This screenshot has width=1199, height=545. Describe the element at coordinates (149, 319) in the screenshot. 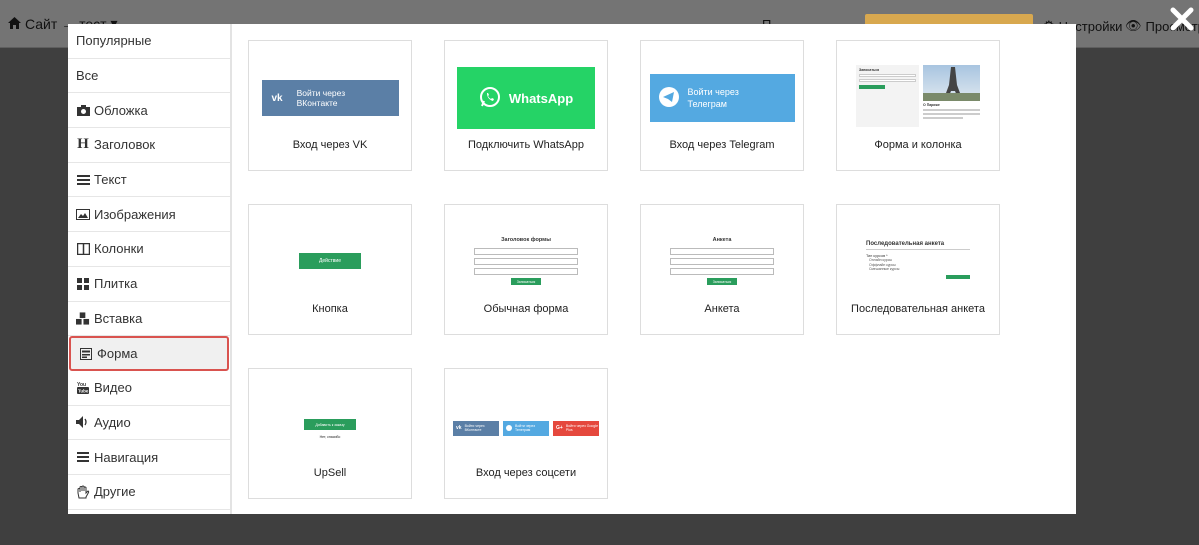

I see `sidebar-item-embed: Вставка` at that location.